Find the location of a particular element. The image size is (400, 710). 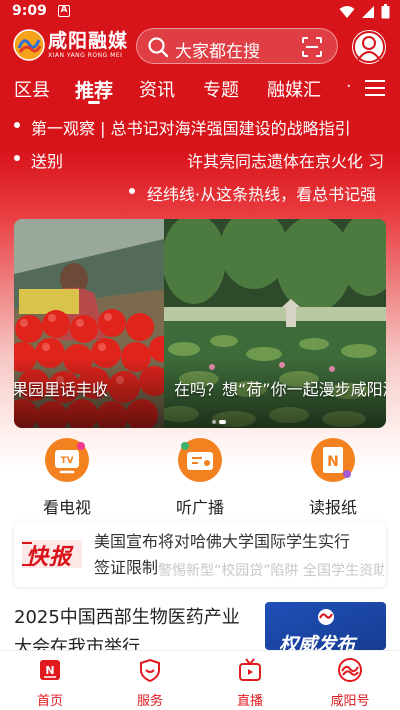

carousel-dot is located at coordinates (214, 422).